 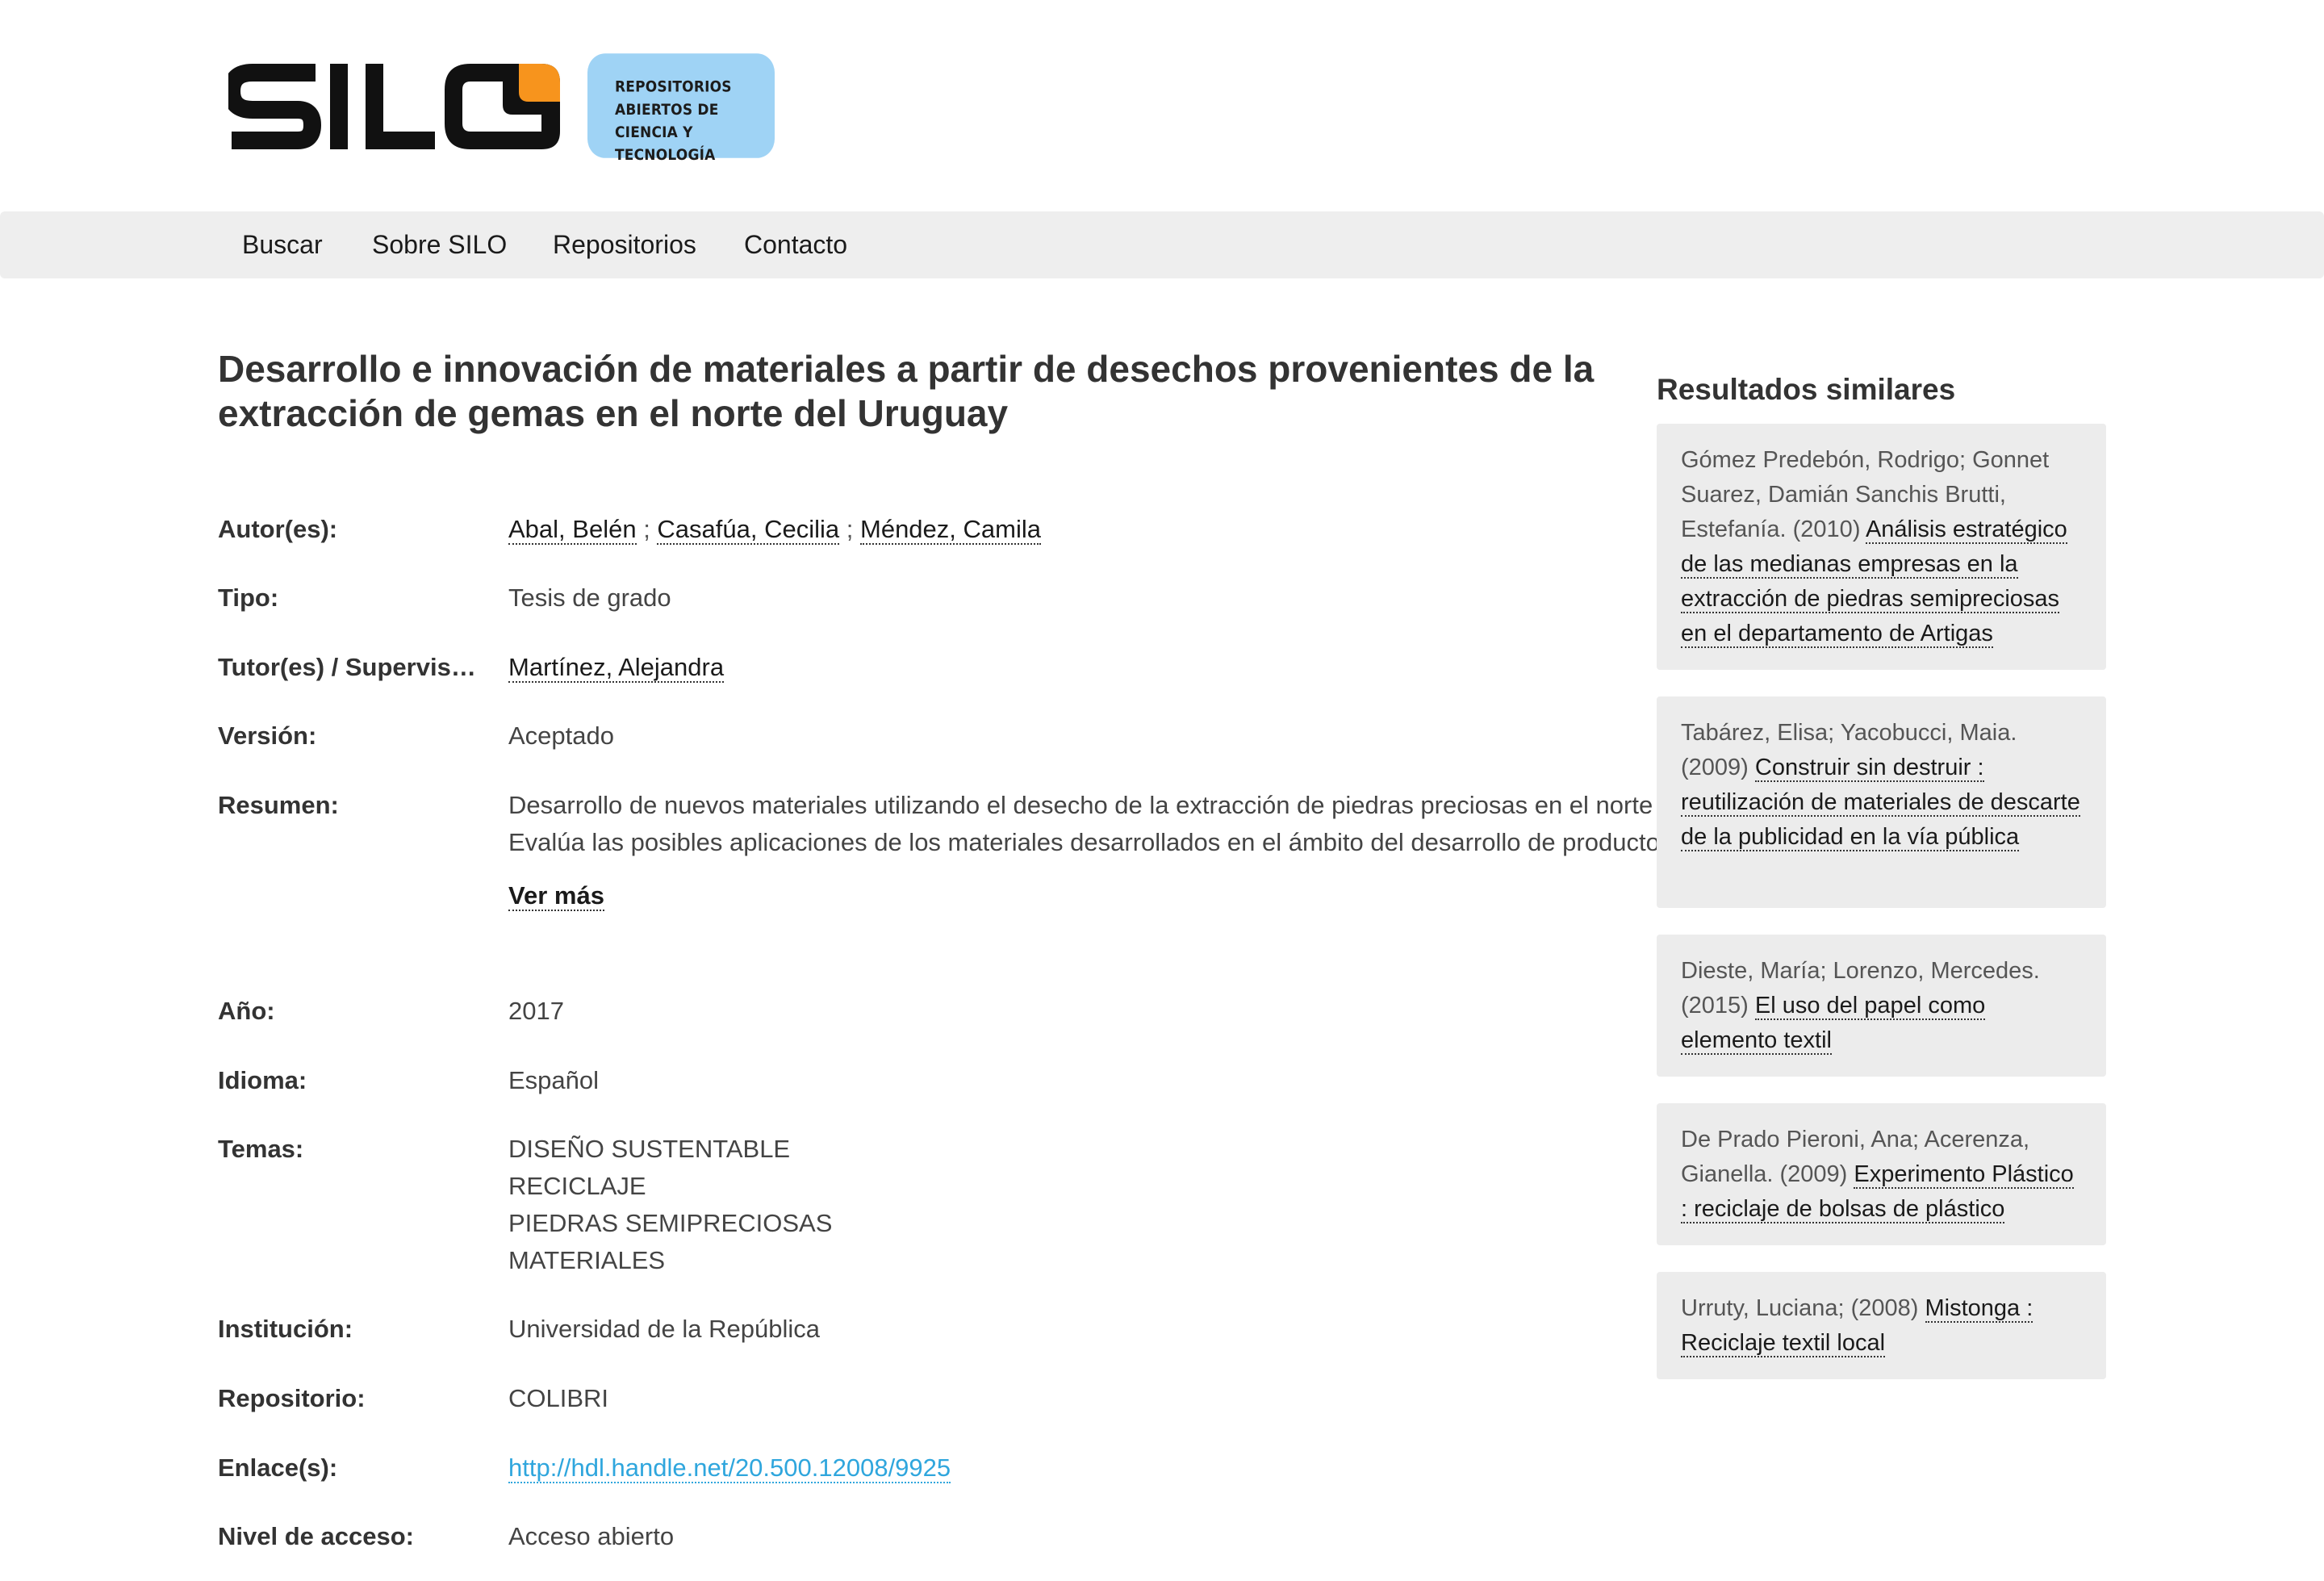 I want to click on topic-item: RECICLAJE, so click(x=577, y=1186).